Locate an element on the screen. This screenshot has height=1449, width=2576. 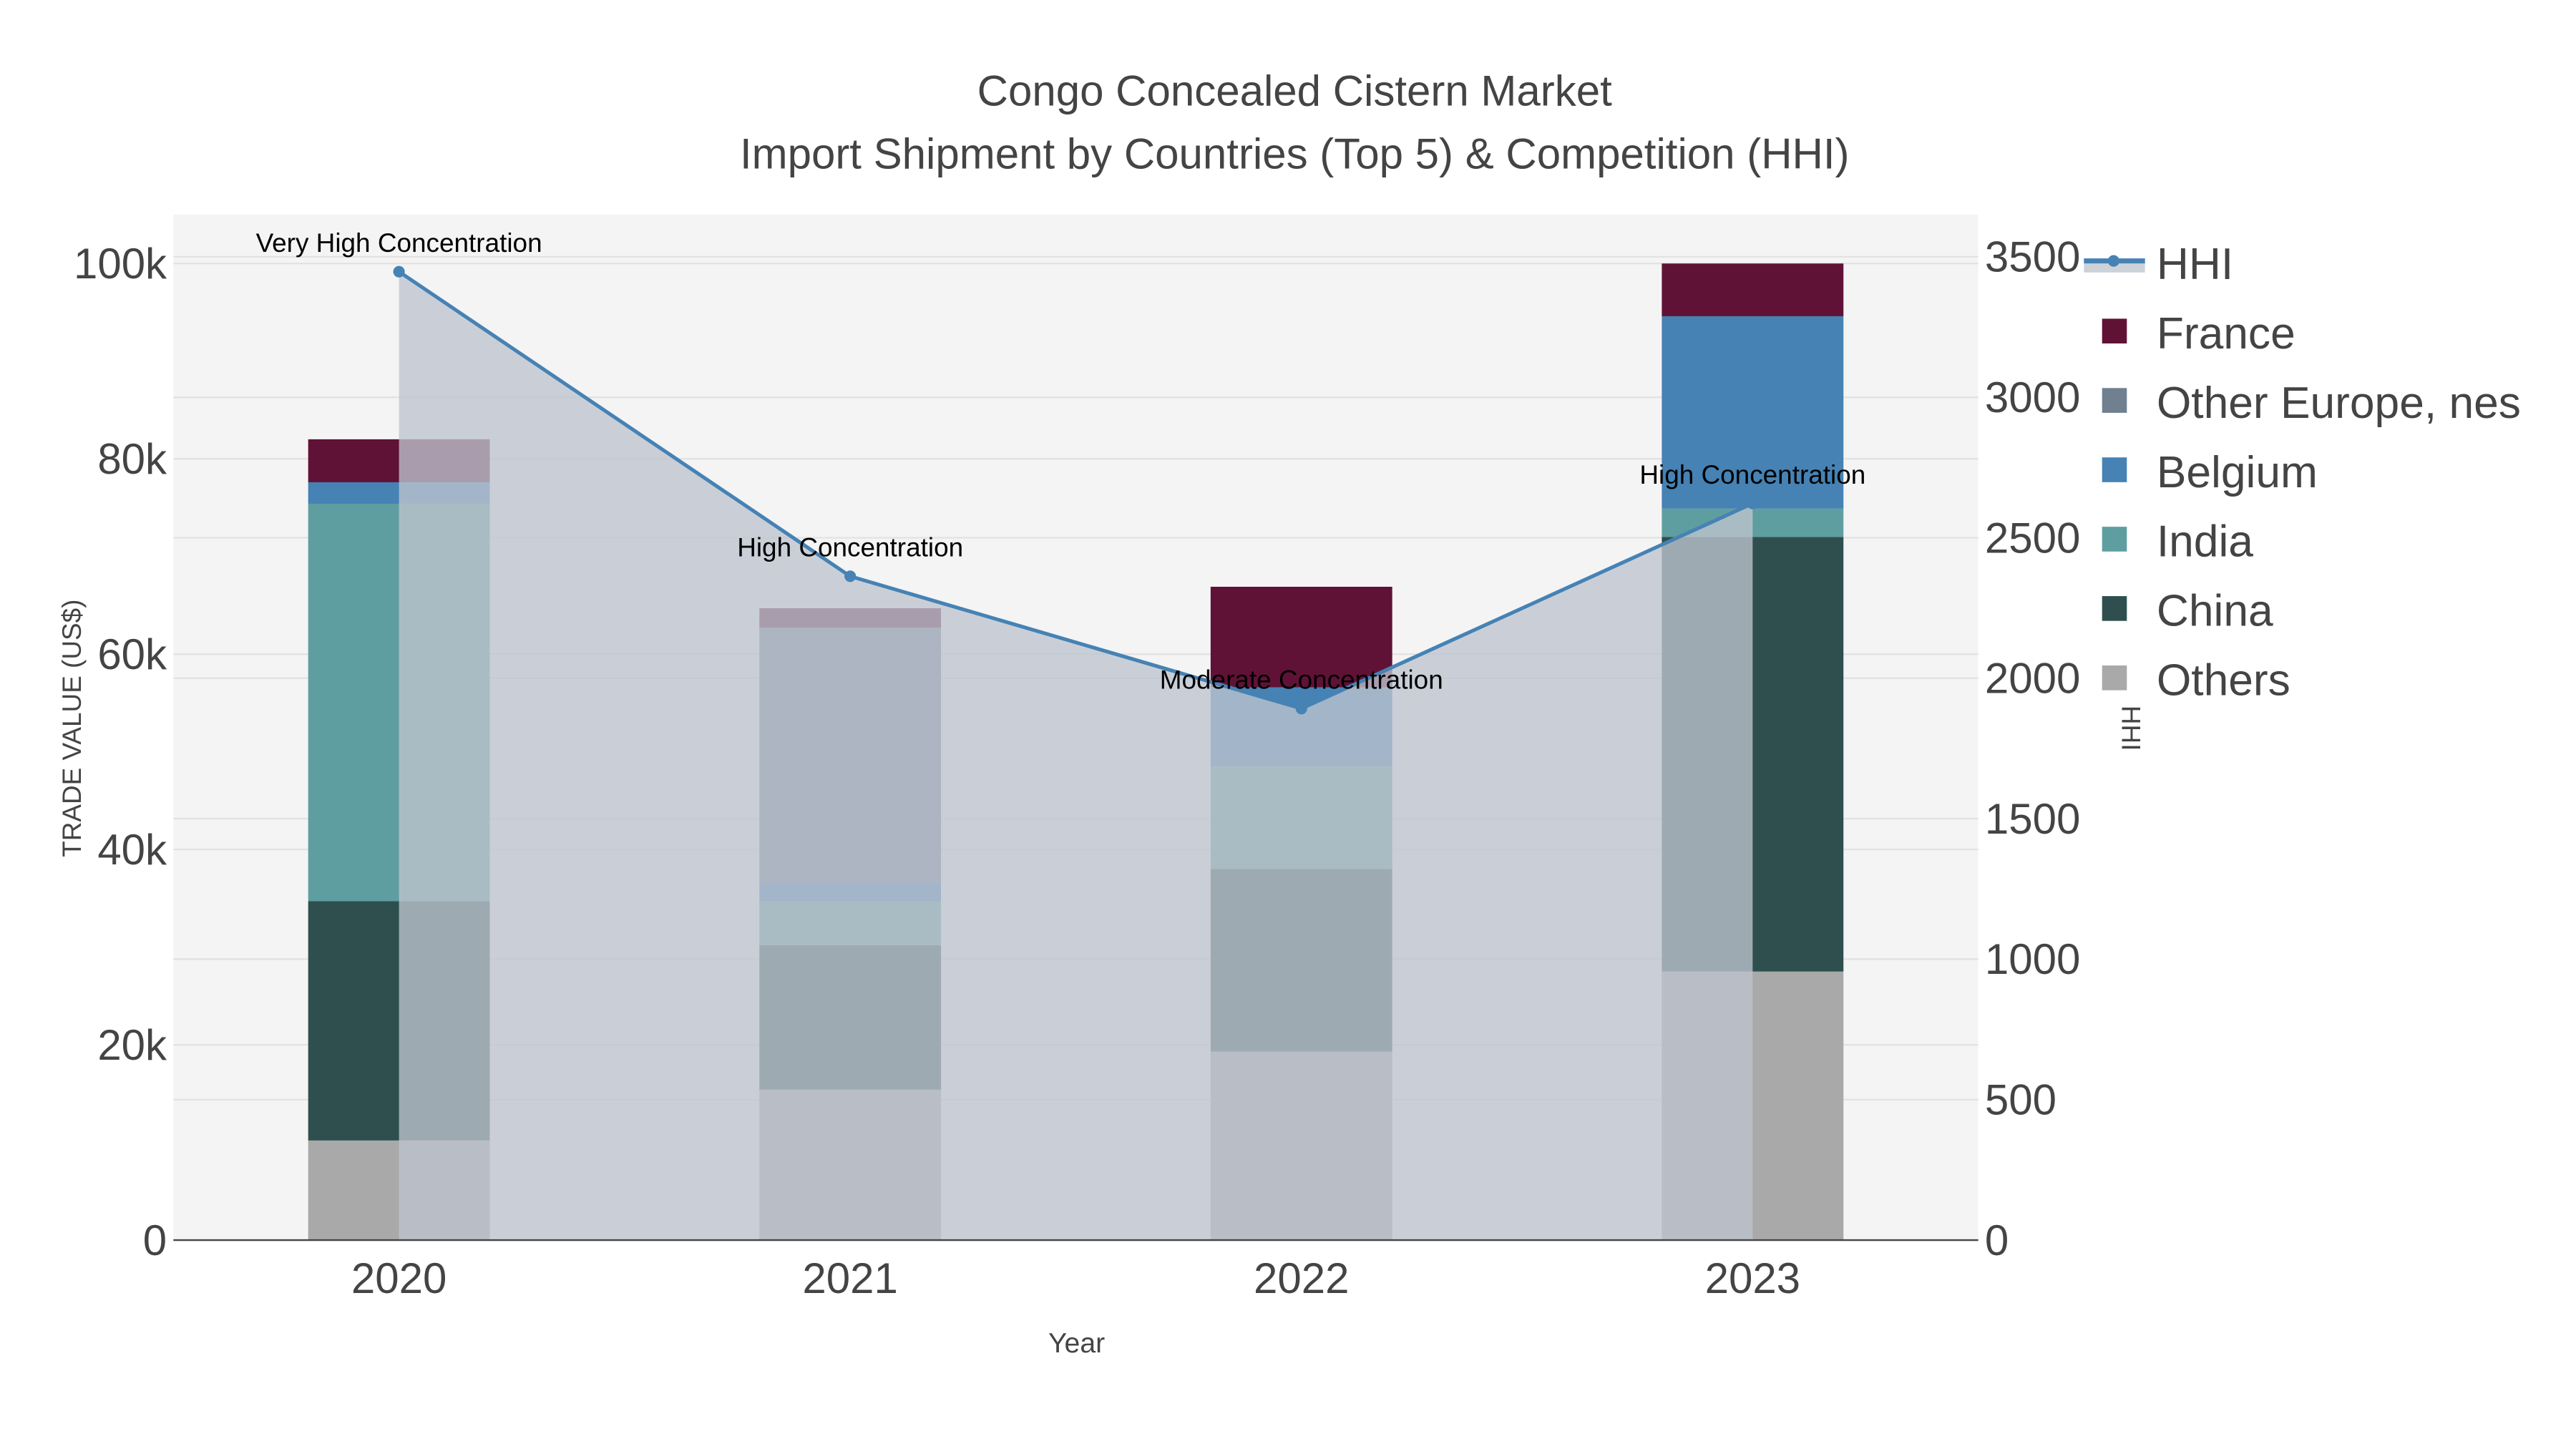
legend-label: HHI is located at coordinates (2195, 264).